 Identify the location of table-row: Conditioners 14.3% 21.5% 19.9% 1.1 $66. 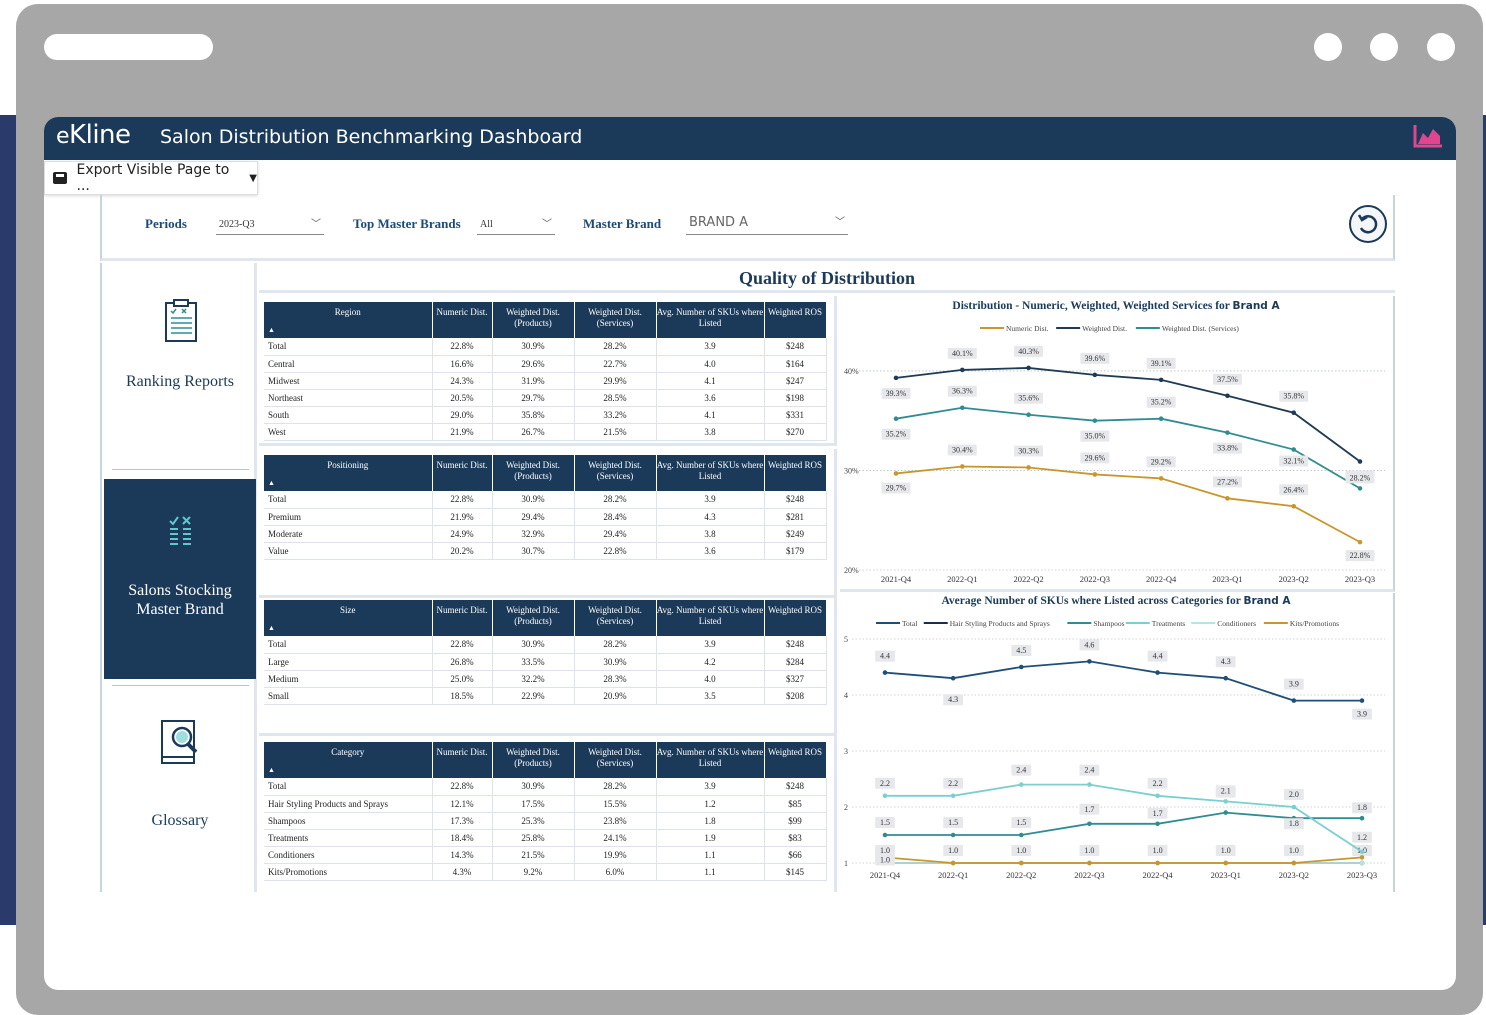
(545, 855).